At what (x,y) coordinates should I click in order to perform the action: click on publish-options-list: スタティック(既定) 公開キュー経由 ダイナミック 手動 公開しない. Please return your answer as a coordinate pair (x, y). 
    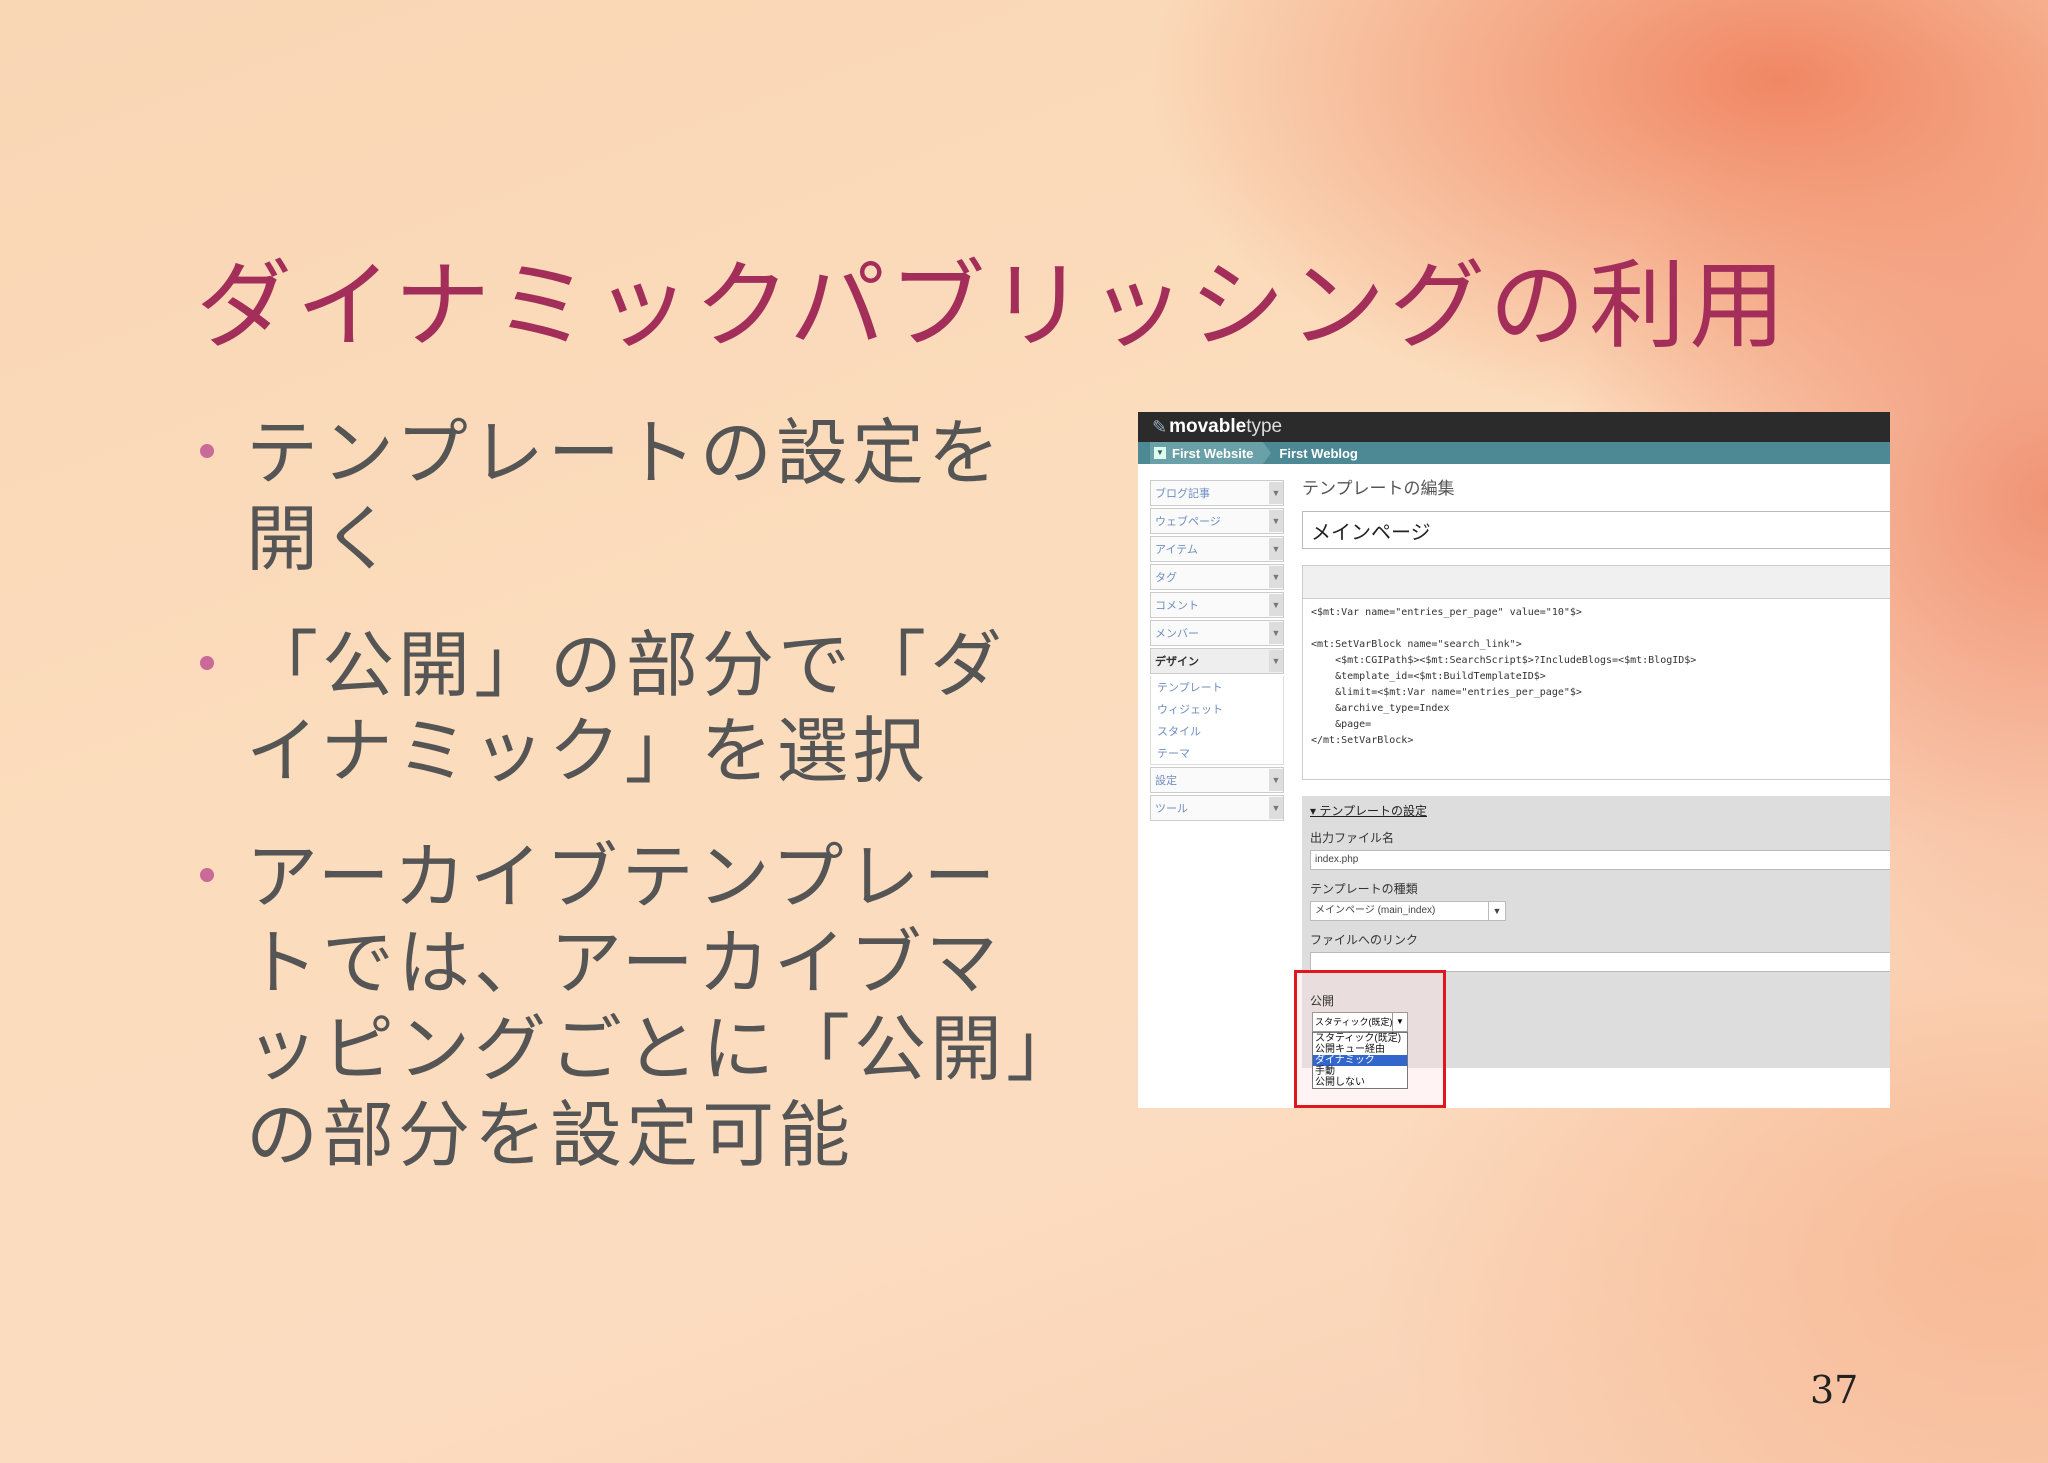
    Looking at the image, I should click on (1360, 1060).